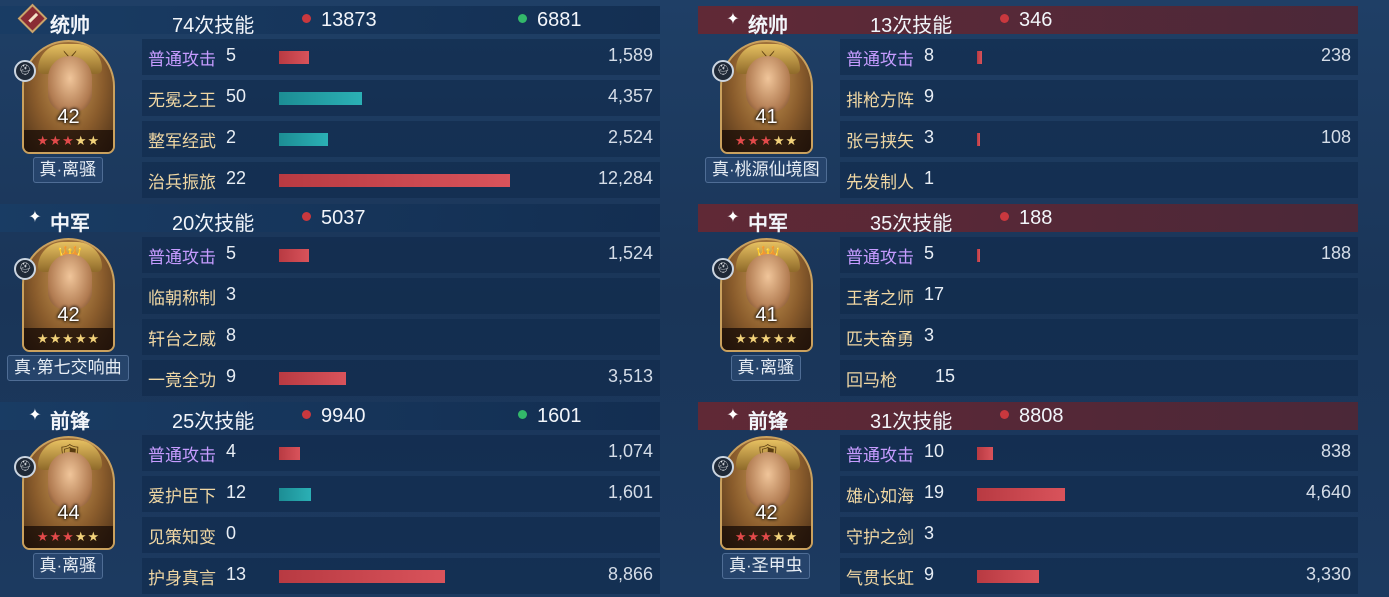 The width and height of the screenshot is (1389, 597). I want to click on hero-portrait: 👑42★★★★★, so click(68, 295).